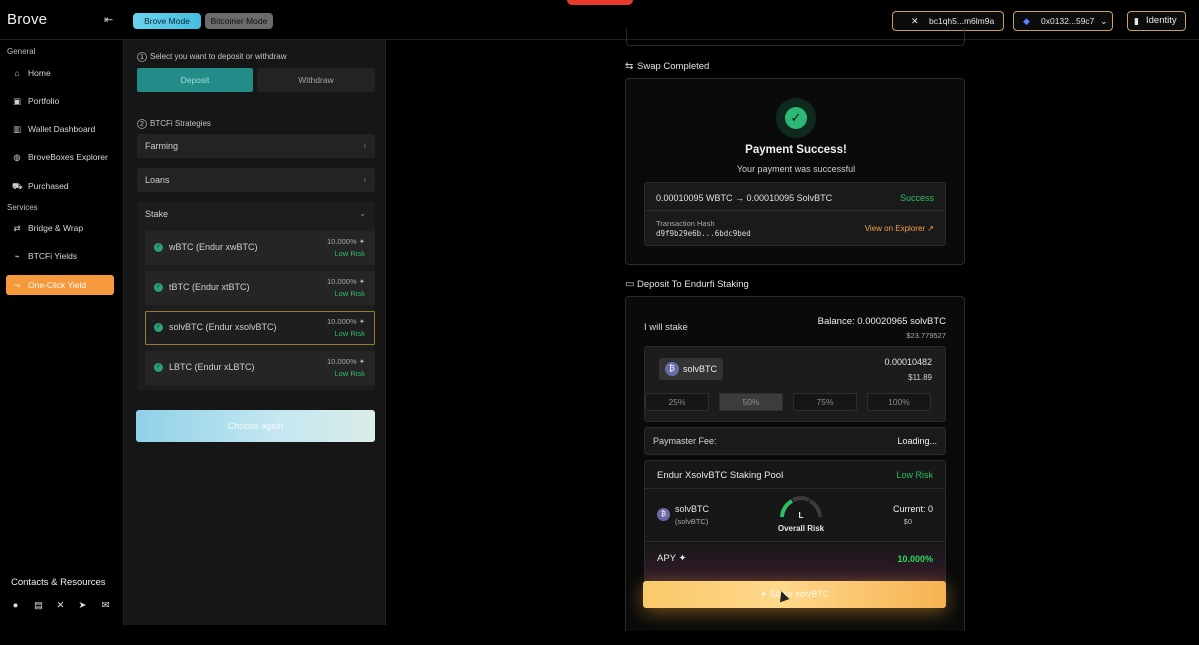 The height and width of the screenshot is (645, 1199). What do you see at coordinates (212, 57) in the screenshot?
I see `step-1-label: 1 Select you want to deposit or withdraw` at bounding box center [212, 57].